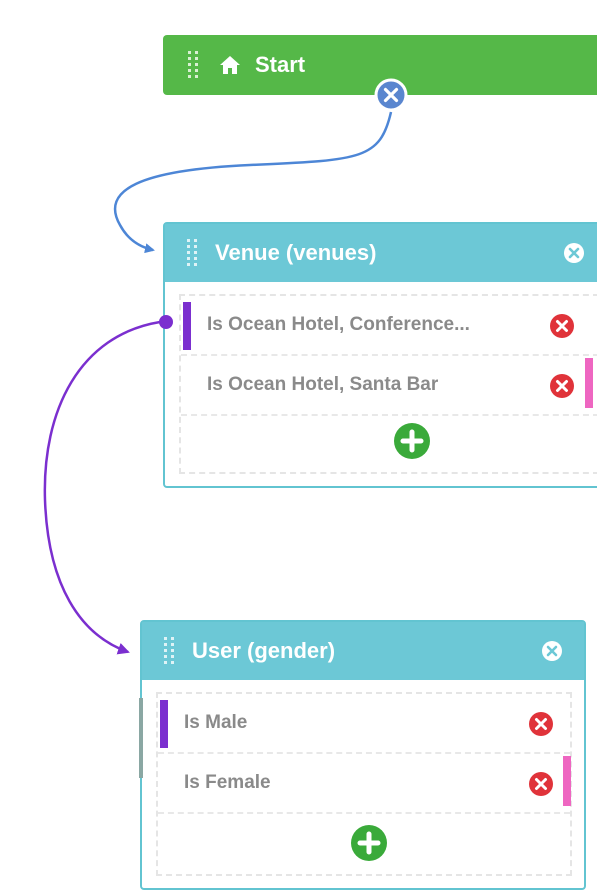 This screenshot has width=597, height=890. I want to click on user-group-header: User (gender), so click(363, 651).